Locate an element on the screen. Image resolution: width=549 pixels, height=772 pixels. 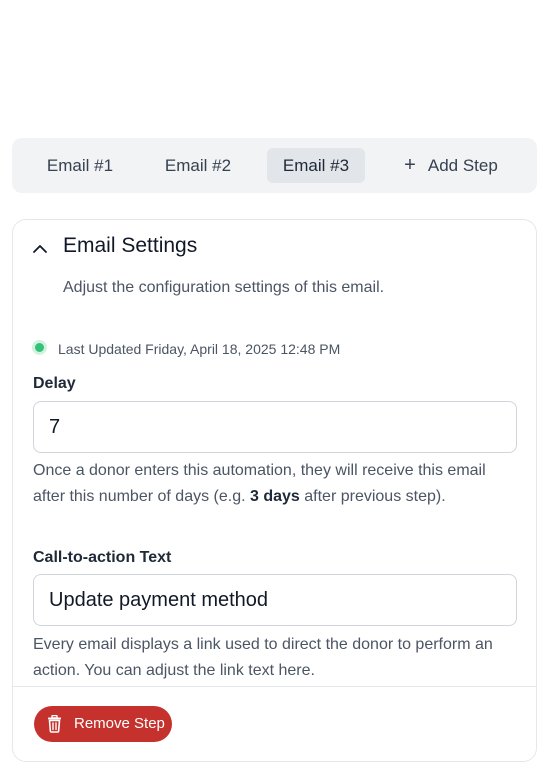
chevron-up-icon is located at coordinates (40, 249).